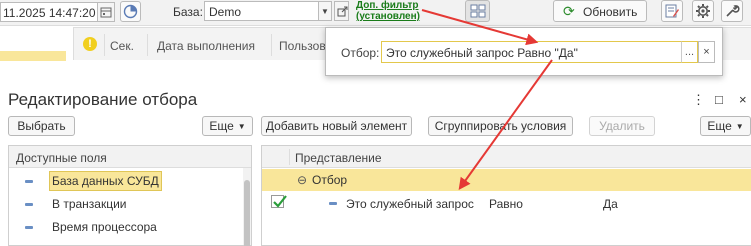 The height and width of the screenshot is (246, 751). What do you see at coordinates (610, 12) in the screenshot?
I see `refresh-button-label: Обновить` at bounding box center [610, 12].